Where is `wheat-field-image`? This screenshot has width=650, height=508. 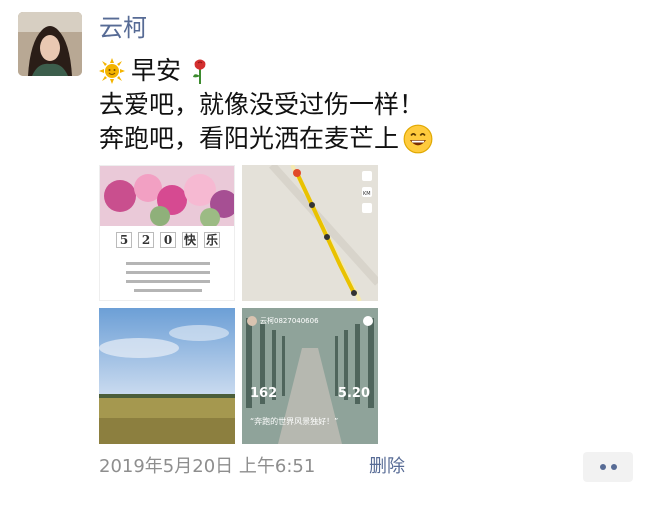 wheat-field-image is located at coordinates (167, 376).